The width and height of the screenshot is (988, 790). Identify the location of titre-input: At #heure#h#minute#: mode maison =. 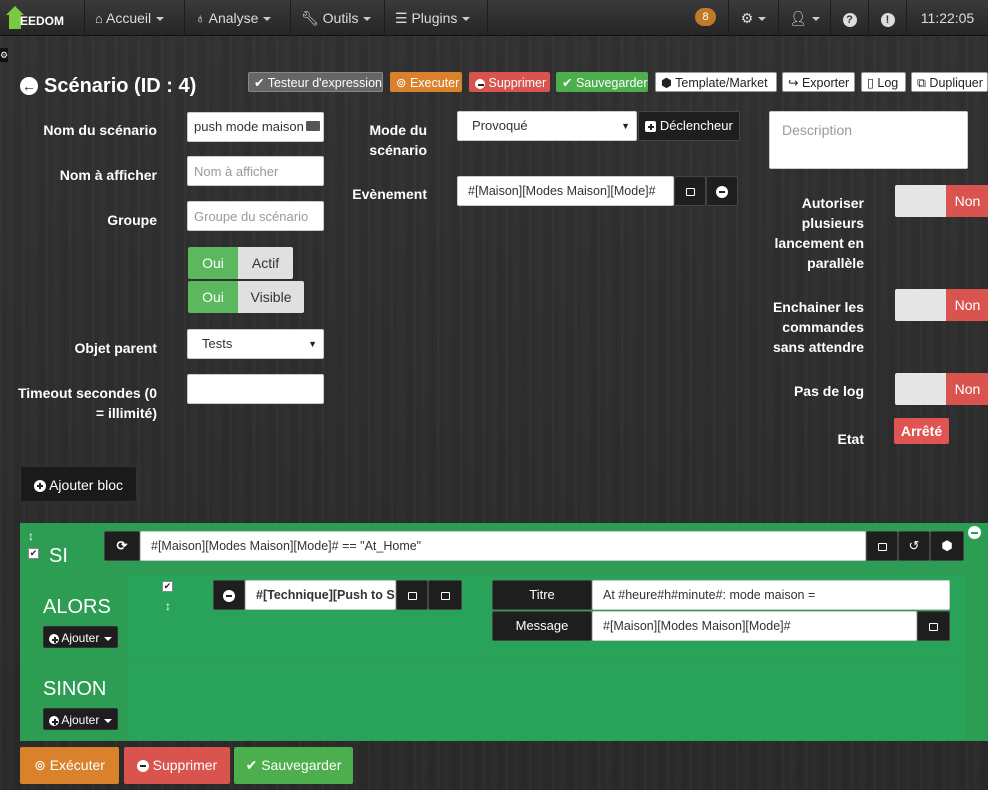
(771, 595).